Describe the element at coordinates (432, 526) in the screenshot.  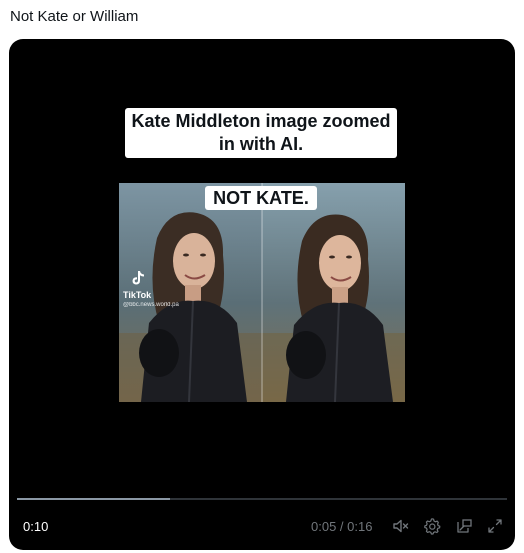
I see `gear-icon` at that location.